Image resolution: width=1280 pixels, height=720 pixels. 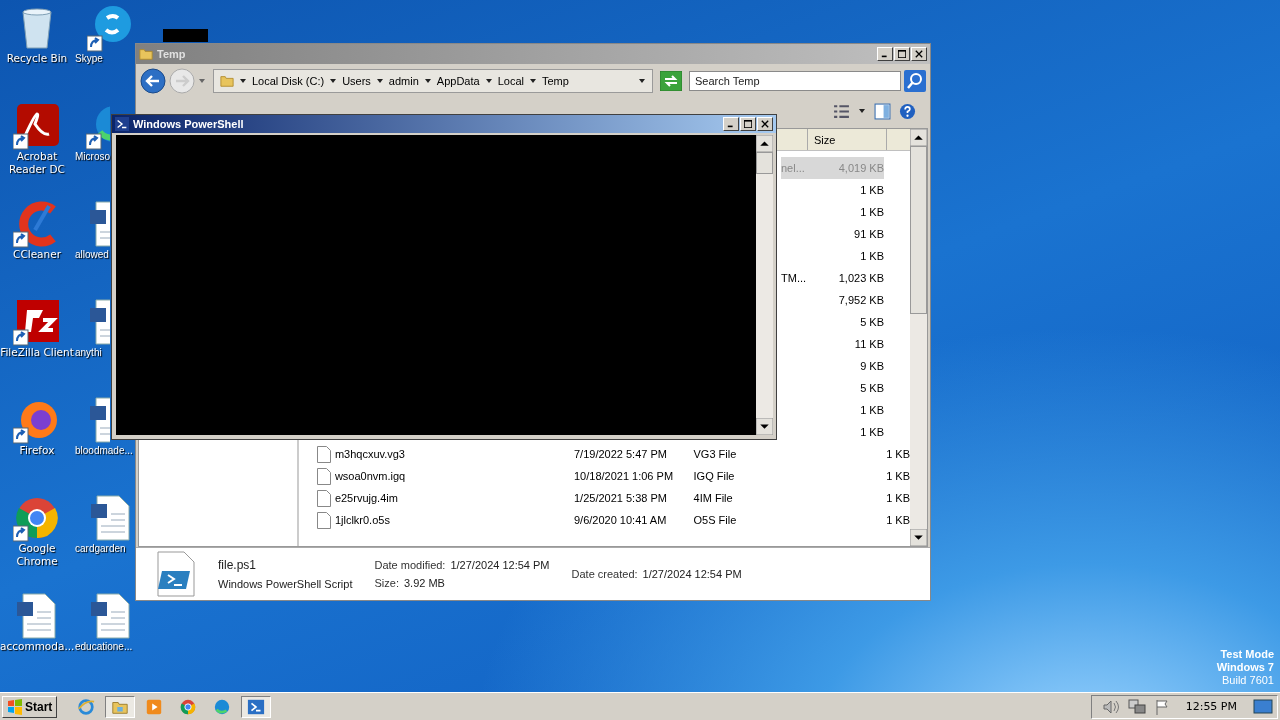 I want to click on show-desktop-icon, so click(x=1263, y=706).